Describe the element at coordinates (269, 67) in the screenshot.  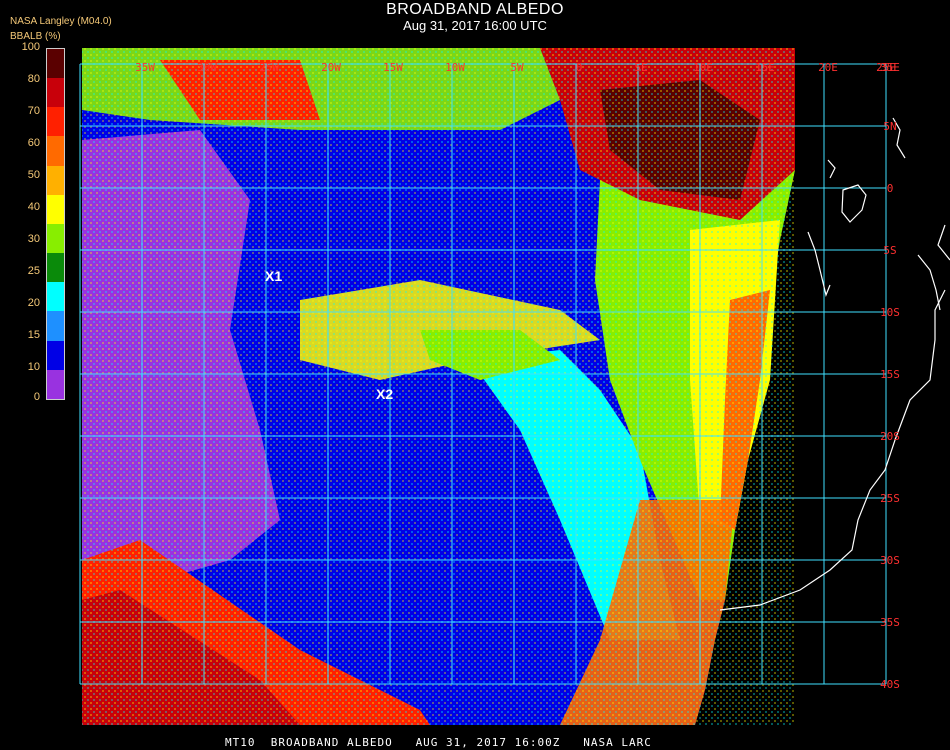
I see `longitude-label: 25W` at that location.